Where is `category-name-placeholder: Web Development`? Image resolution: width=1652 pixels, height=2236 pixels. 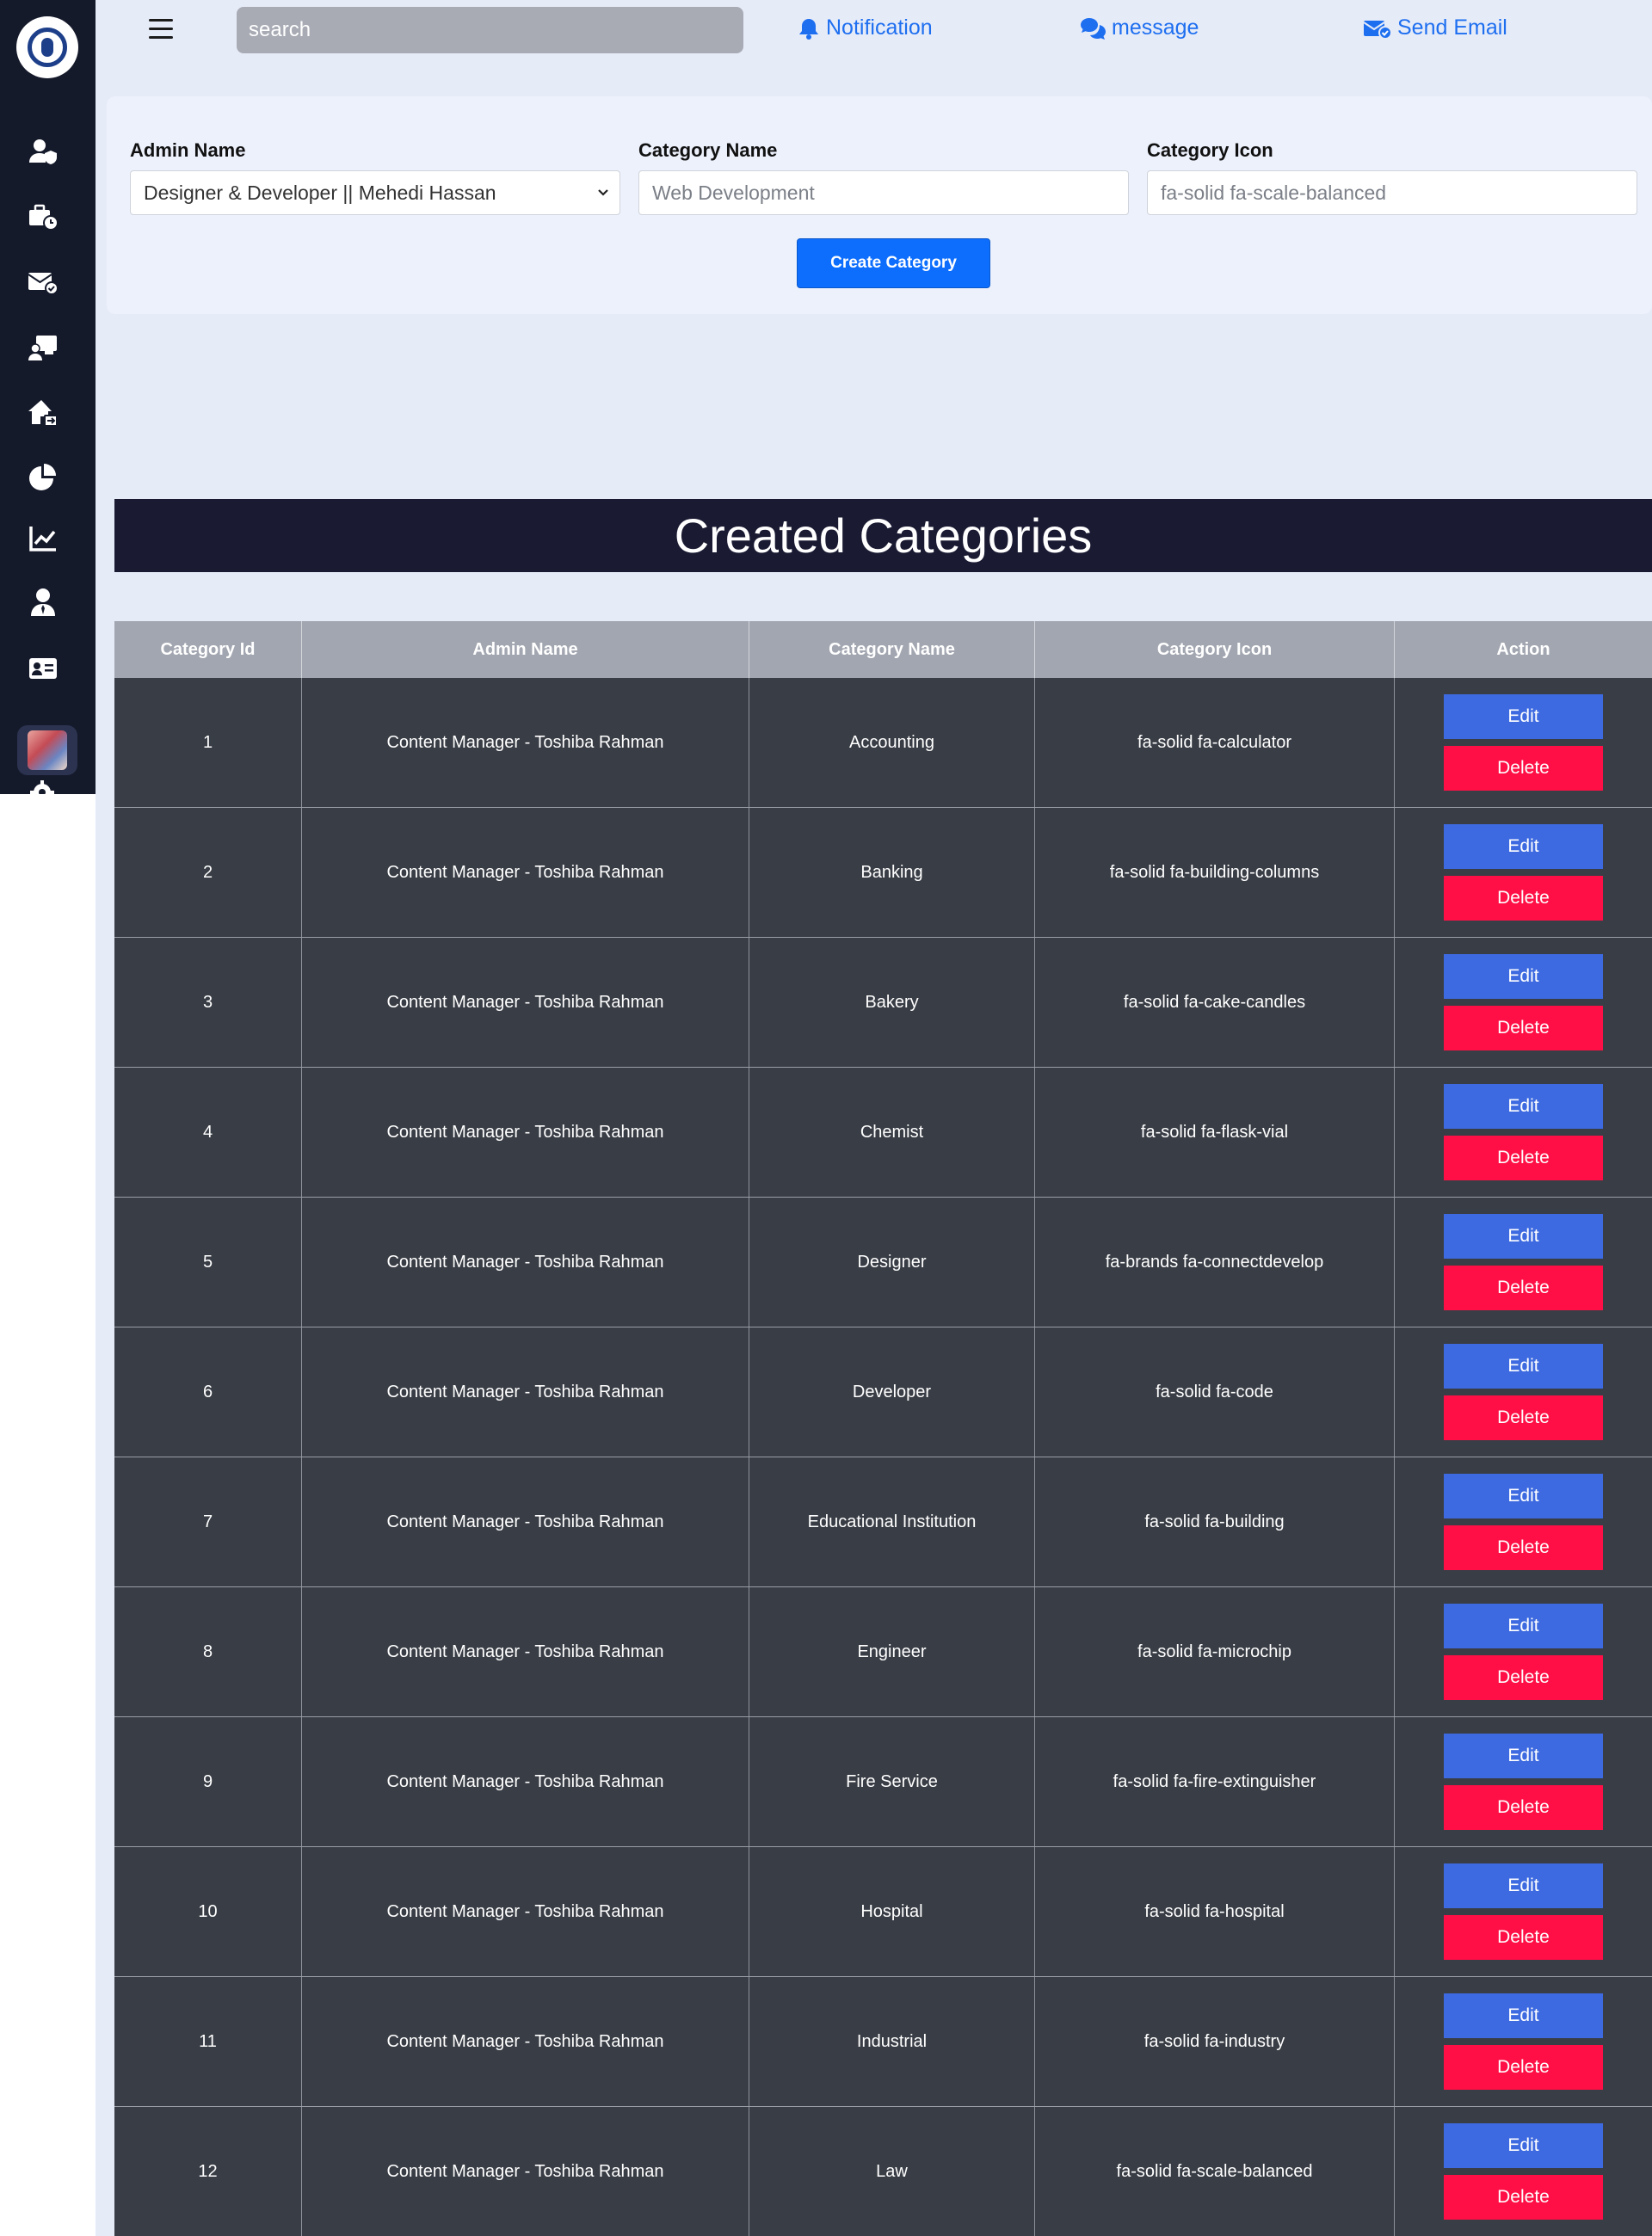
category-name-placeholder: Web Development is located at coordinates (733, 192).